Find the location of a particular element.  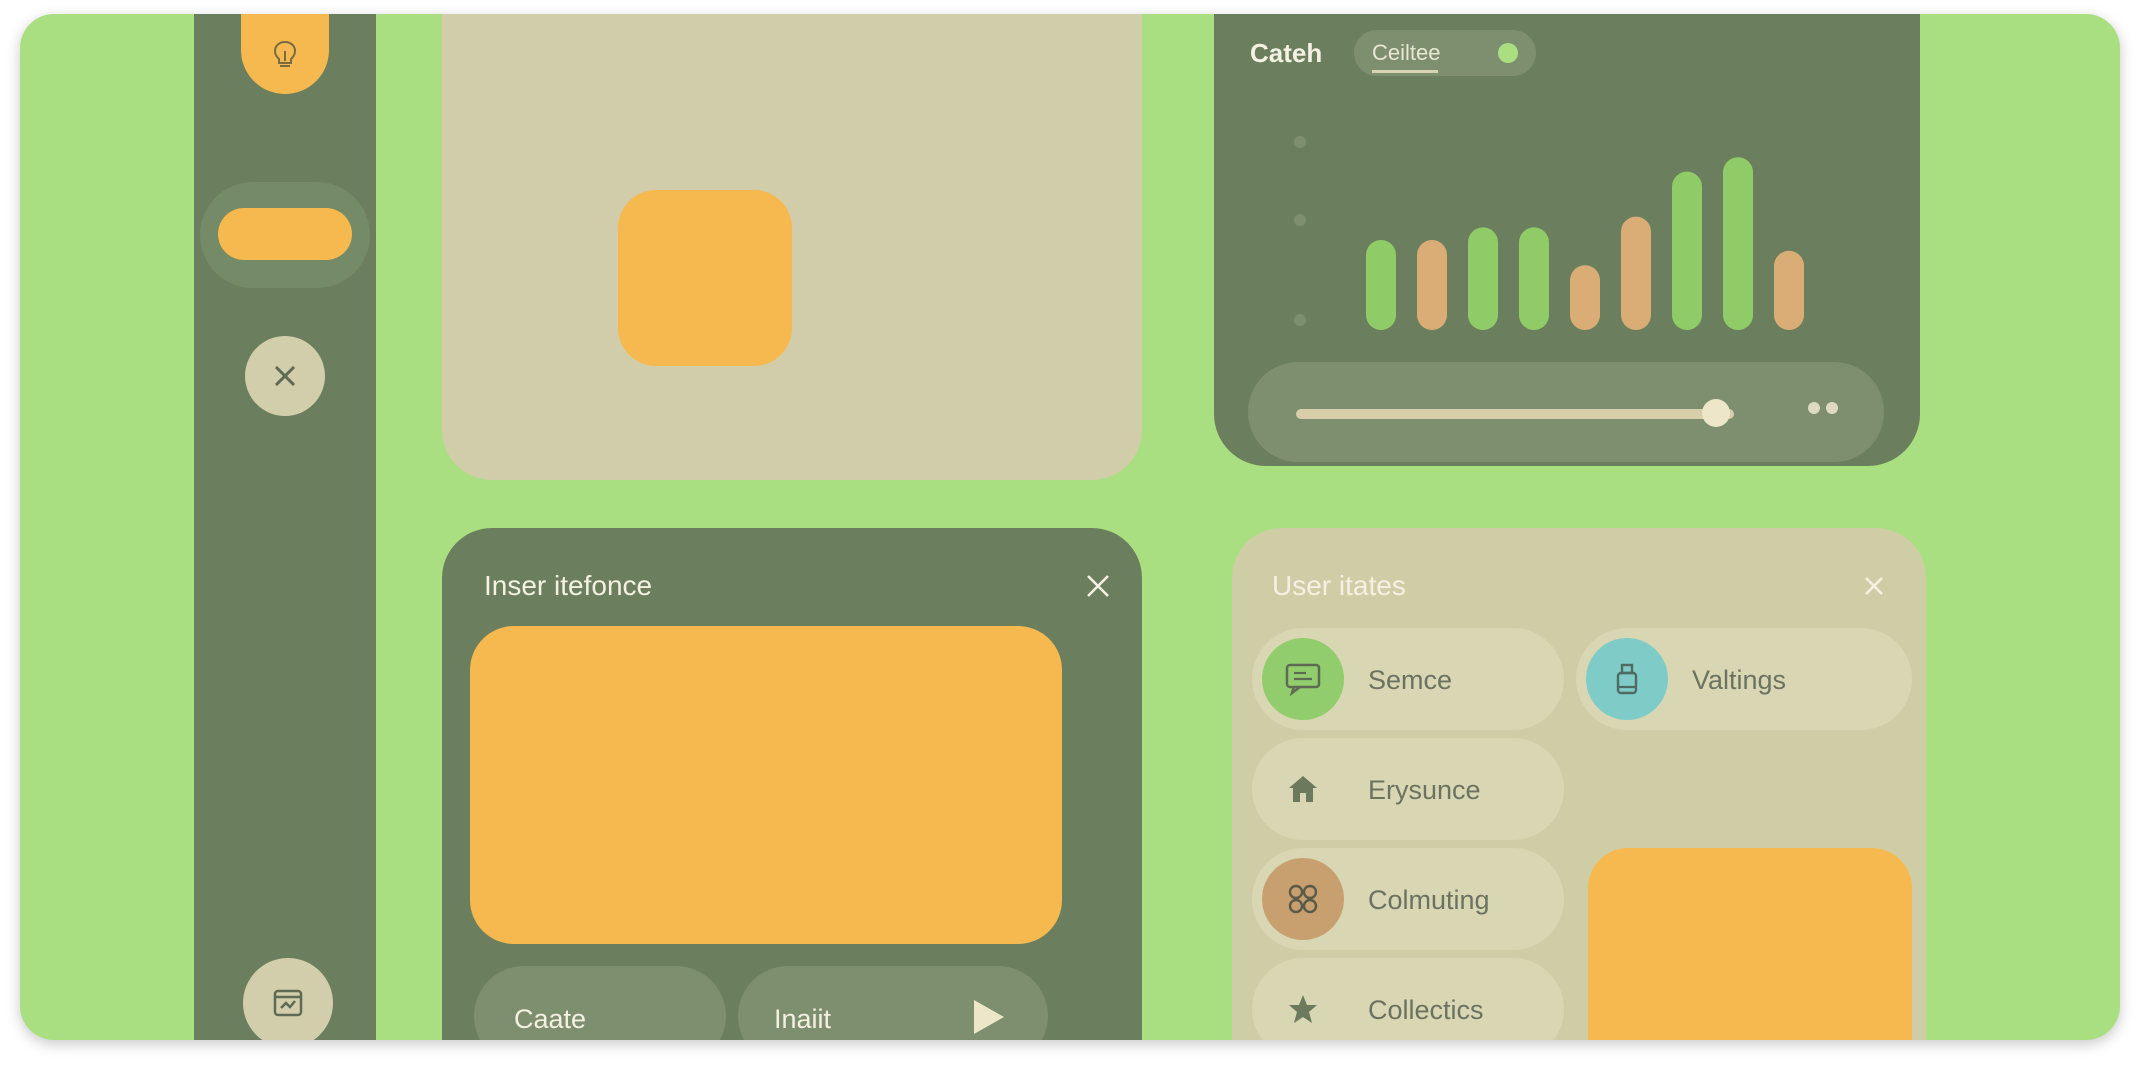

progress-slider-handle is located at coordinates (1716, 413).